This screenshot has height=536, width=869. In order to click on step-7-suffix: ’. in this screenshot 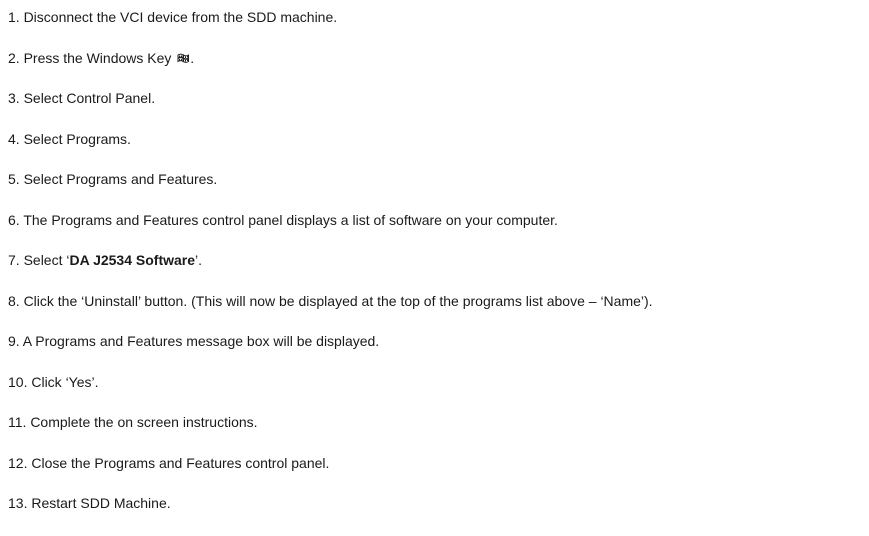, I will do `click(199, 260)`.